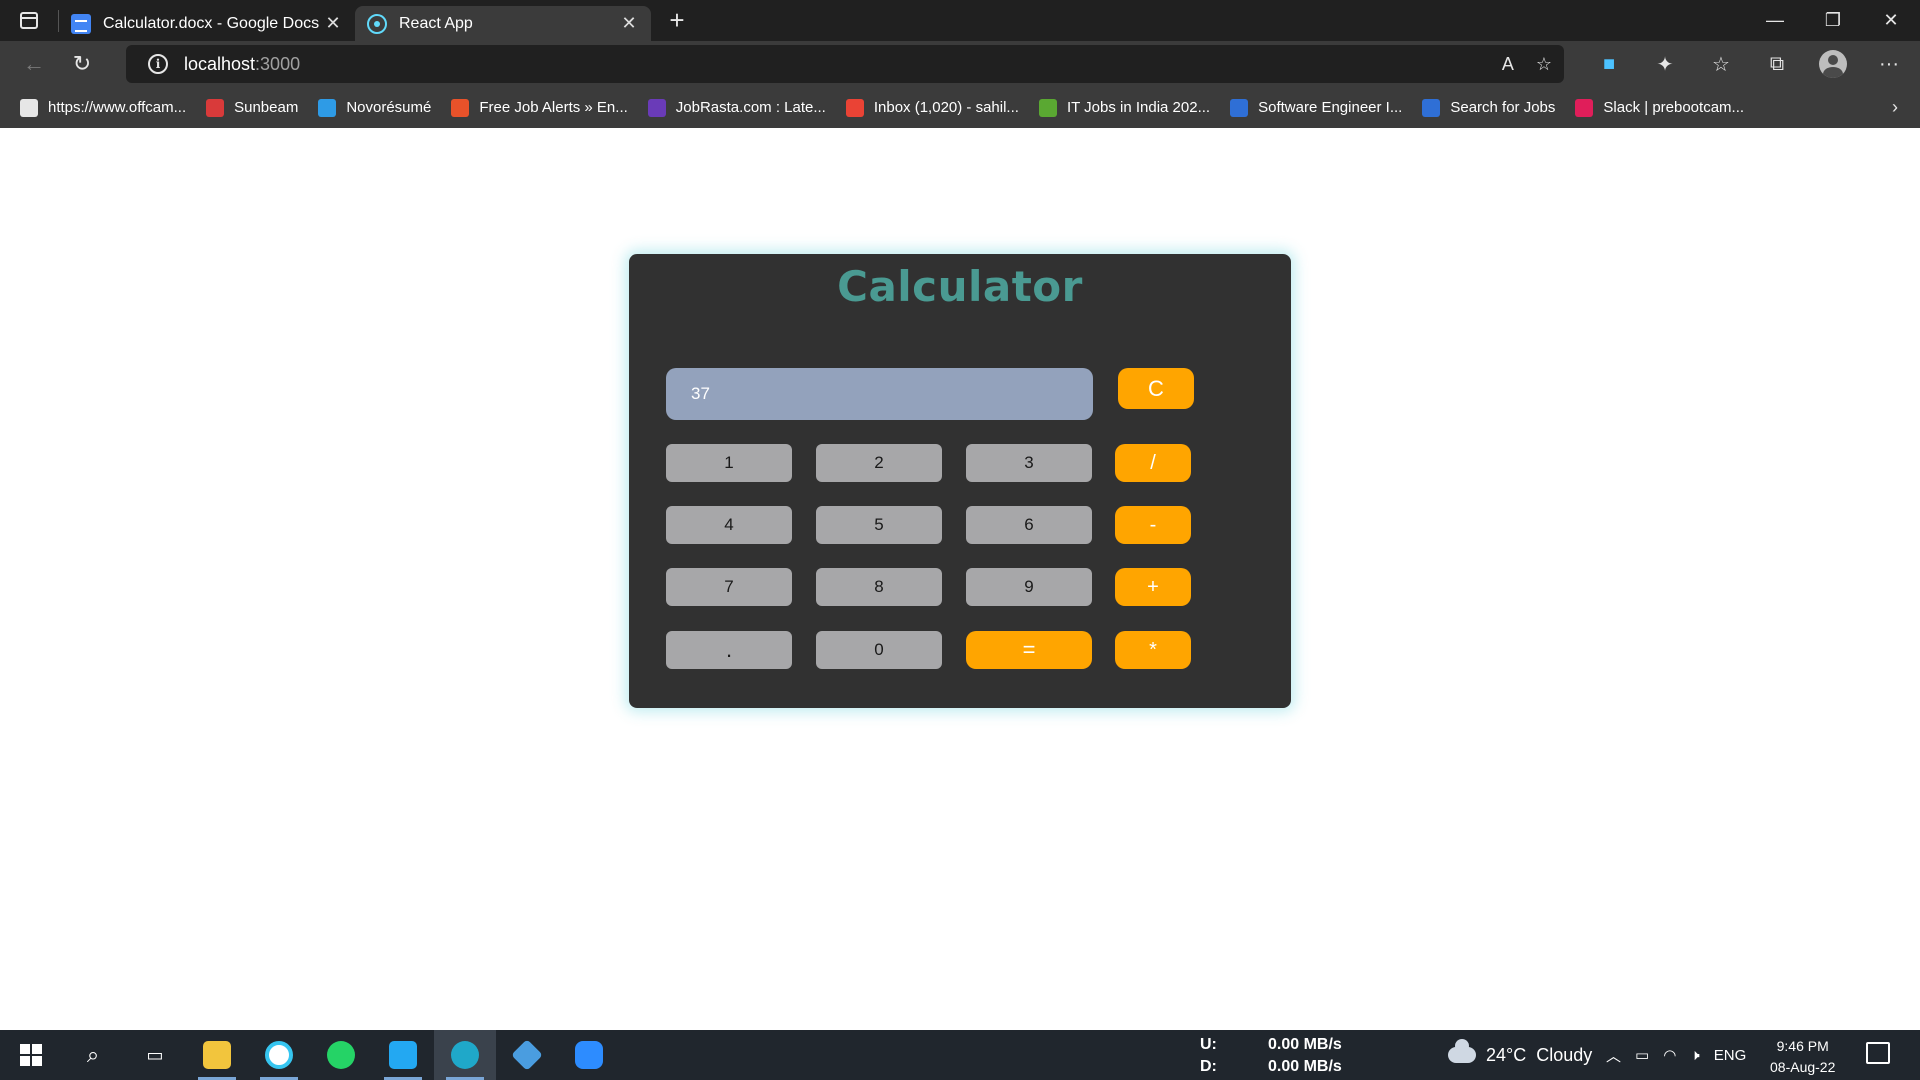 The width and height of the screenshot is (1920, 1080). I want to click on toolbar-actions: ■ ✦ ☆ ⧉ ···, so click(1749, 64).